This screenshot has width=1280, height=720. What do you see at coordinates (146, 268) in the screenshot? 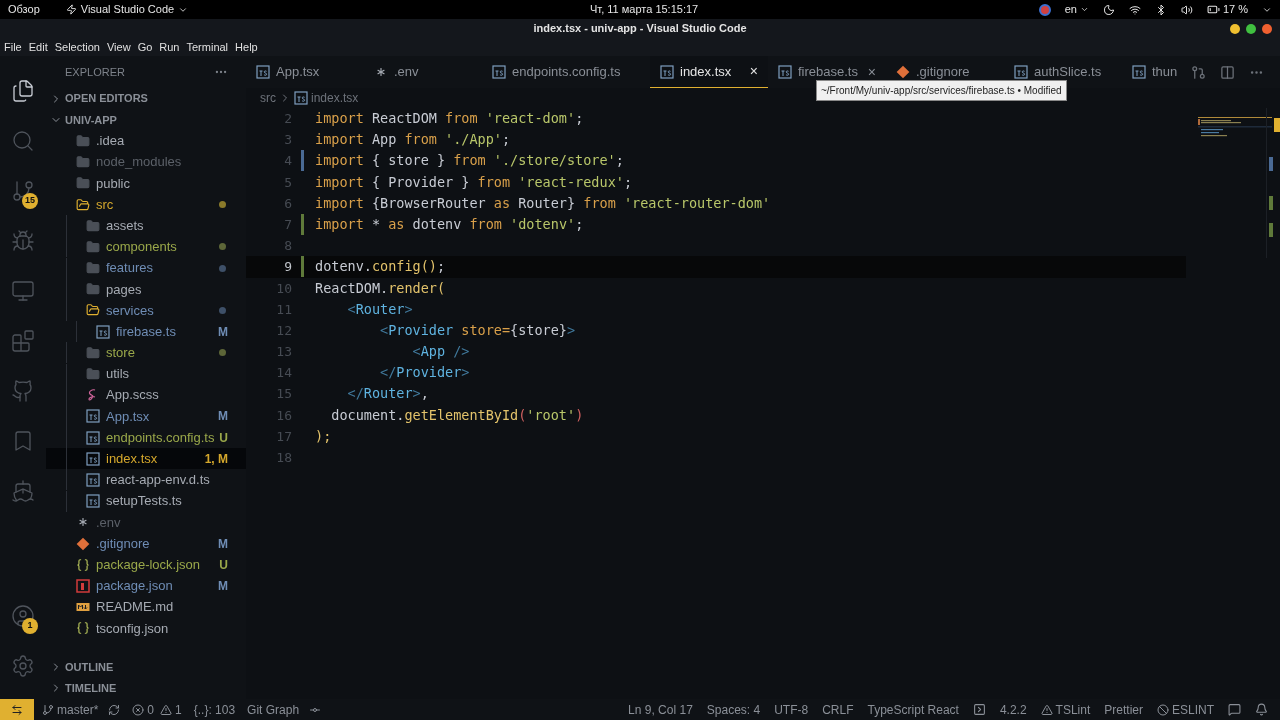
I see `file-tree-item: features` at bounding box center [146, 268].